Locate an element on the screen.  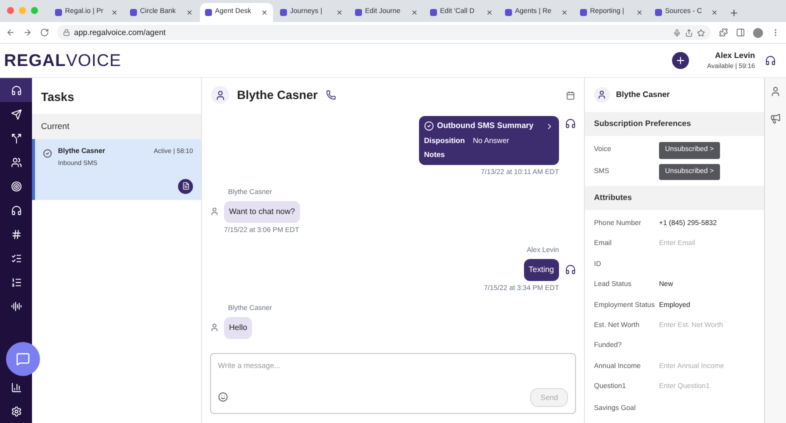
plus-icon is located at coordinates (680, 60).